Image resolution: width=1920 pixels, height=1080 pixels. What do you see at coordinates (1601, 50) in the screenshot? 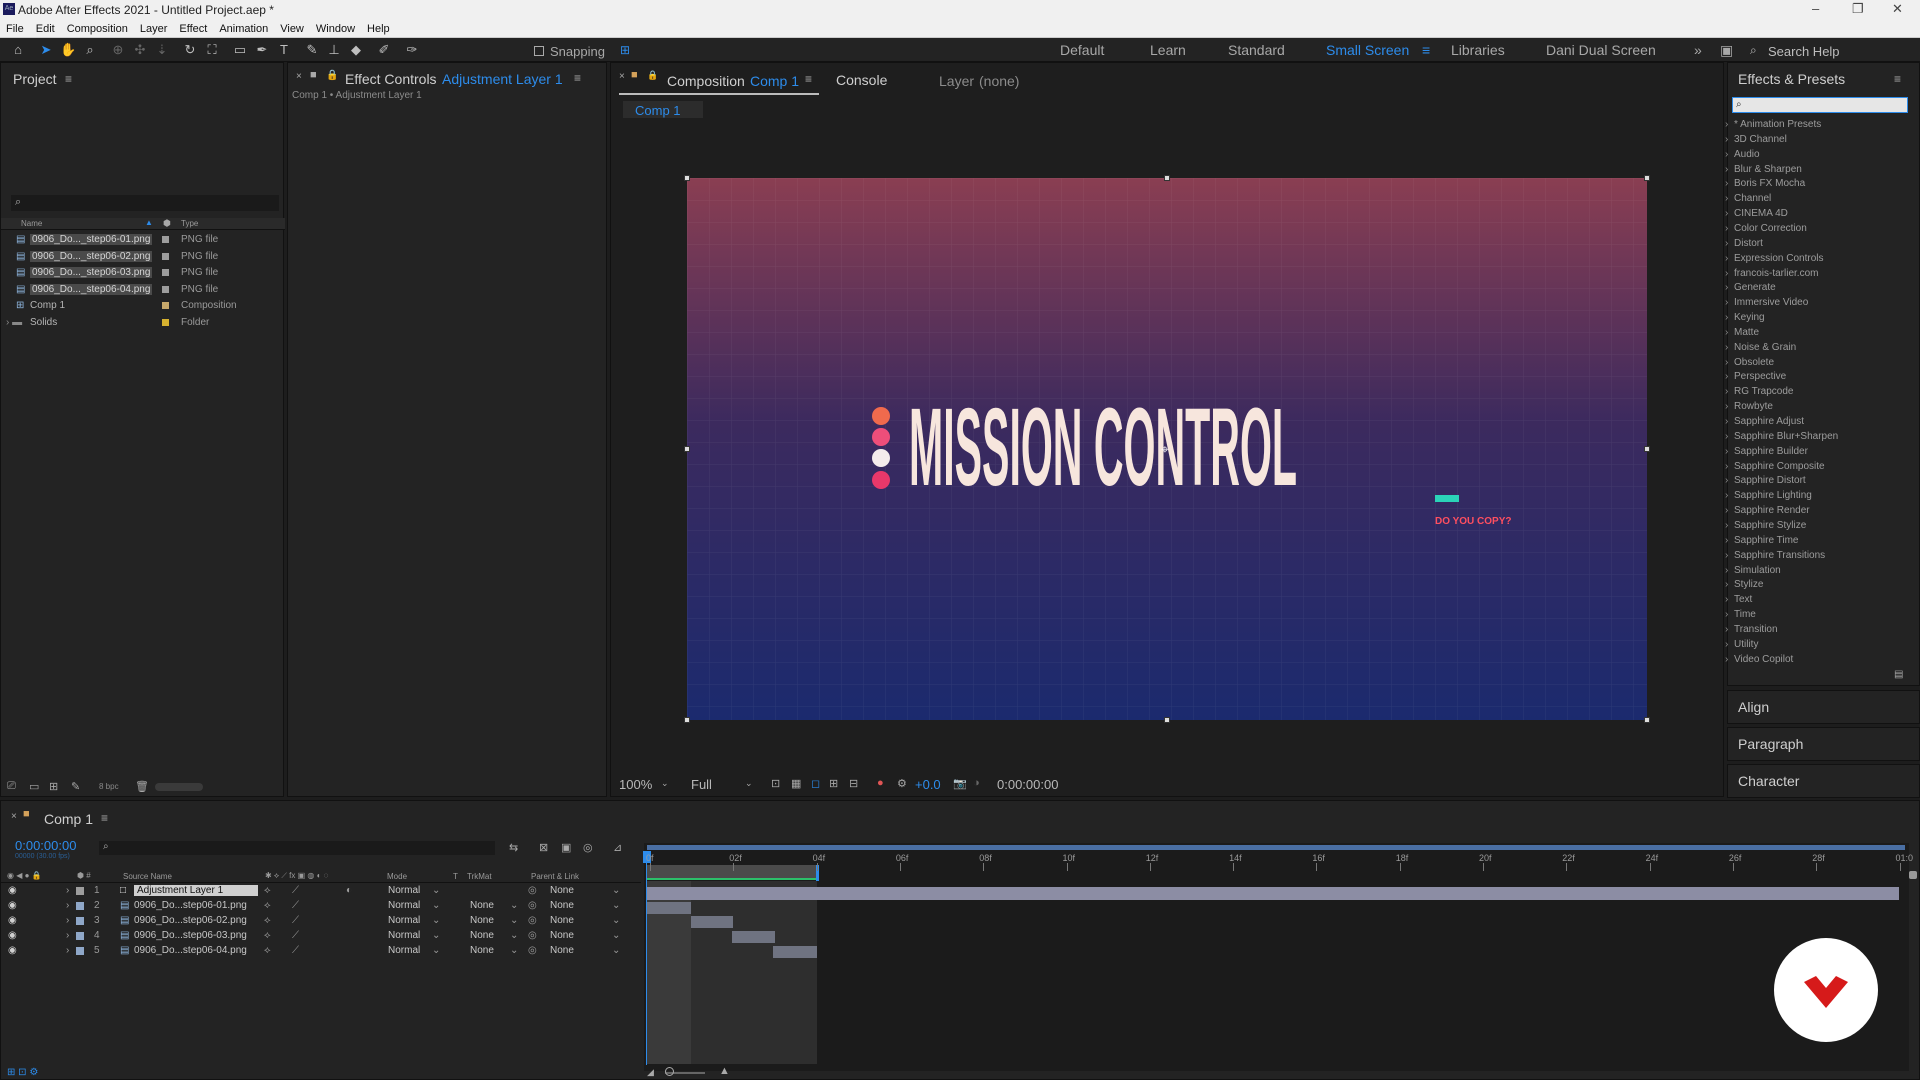
I see `workspace-dani-dual-screen: Dani Dual Screen` at bounding box center [1601, 50].